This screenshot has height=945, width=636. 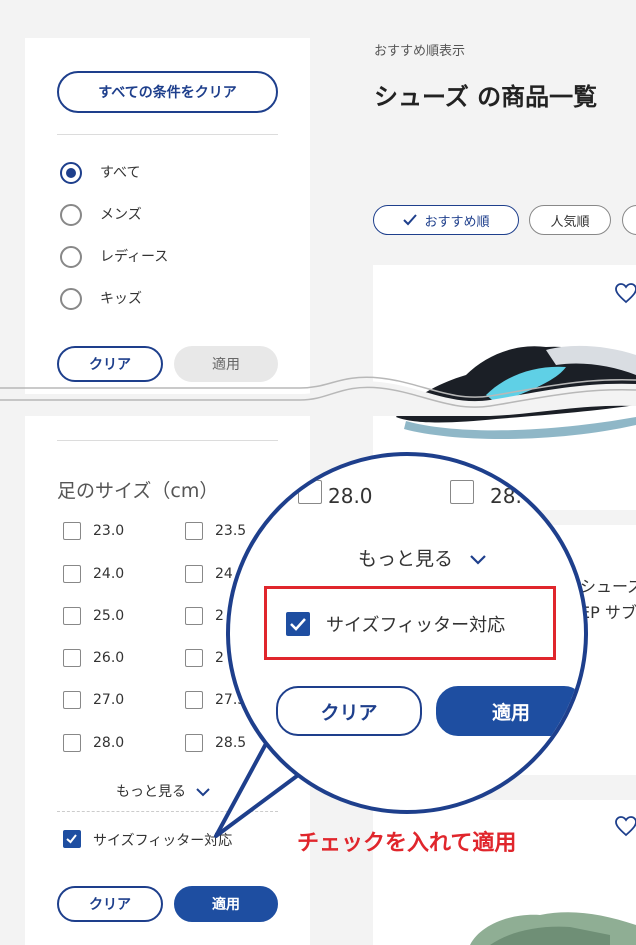 I want to click on size-label: 24.0, so click(x=109, y=574).